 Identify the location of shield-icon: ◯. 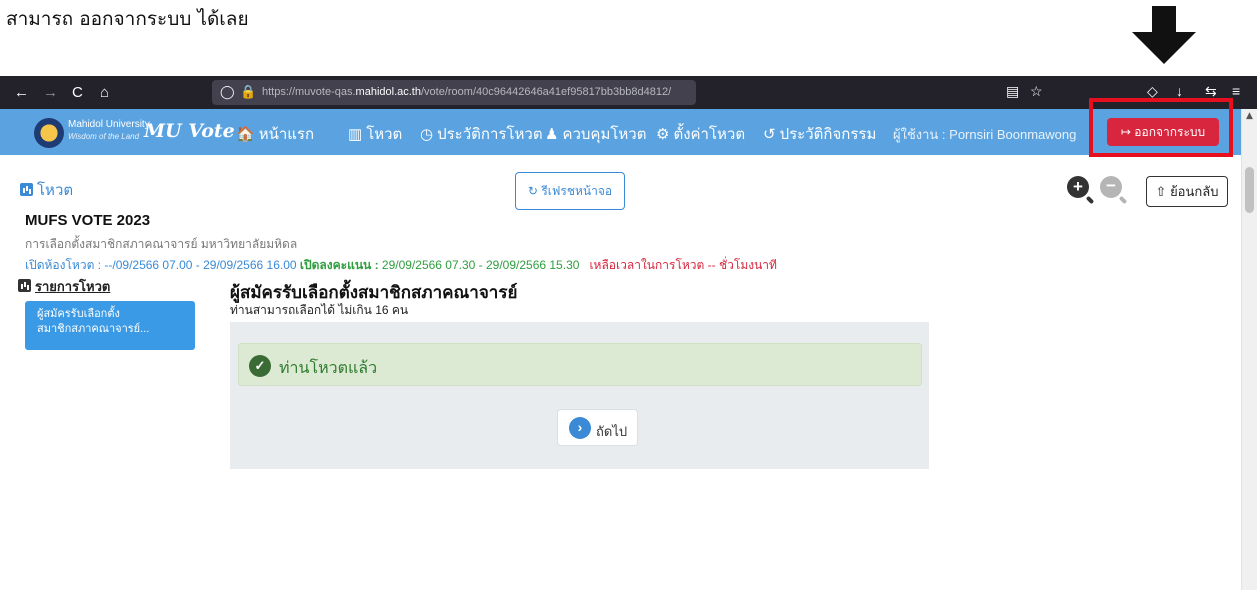
(227, 92).